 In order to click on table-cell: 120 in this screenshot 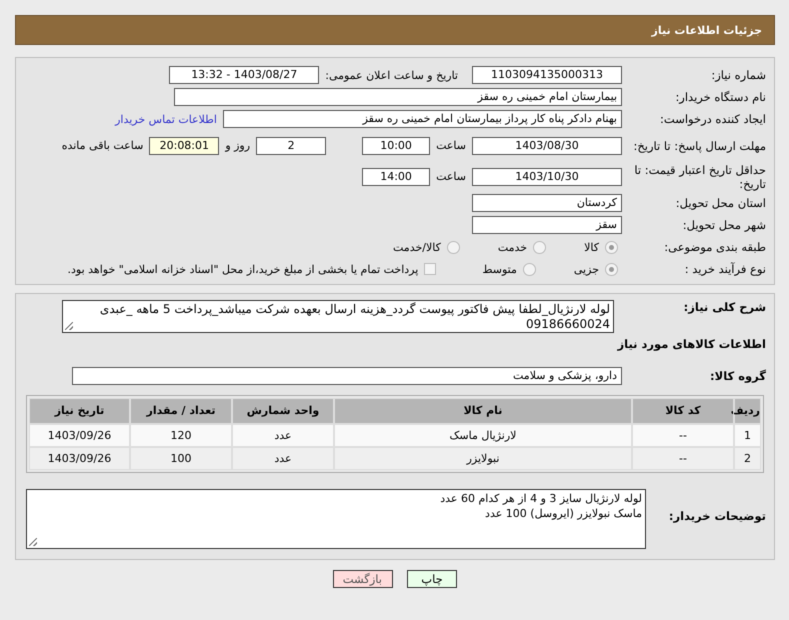, I will do `click(181, 435)`.